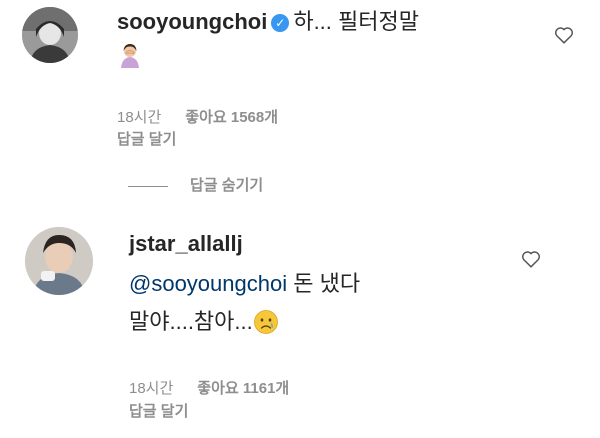 Image resolution: width=600 pixels, height=438 pixels. I want to click on comment-text-line-1: @sooyoungchoi 돈 냈다, so click(244, 284).